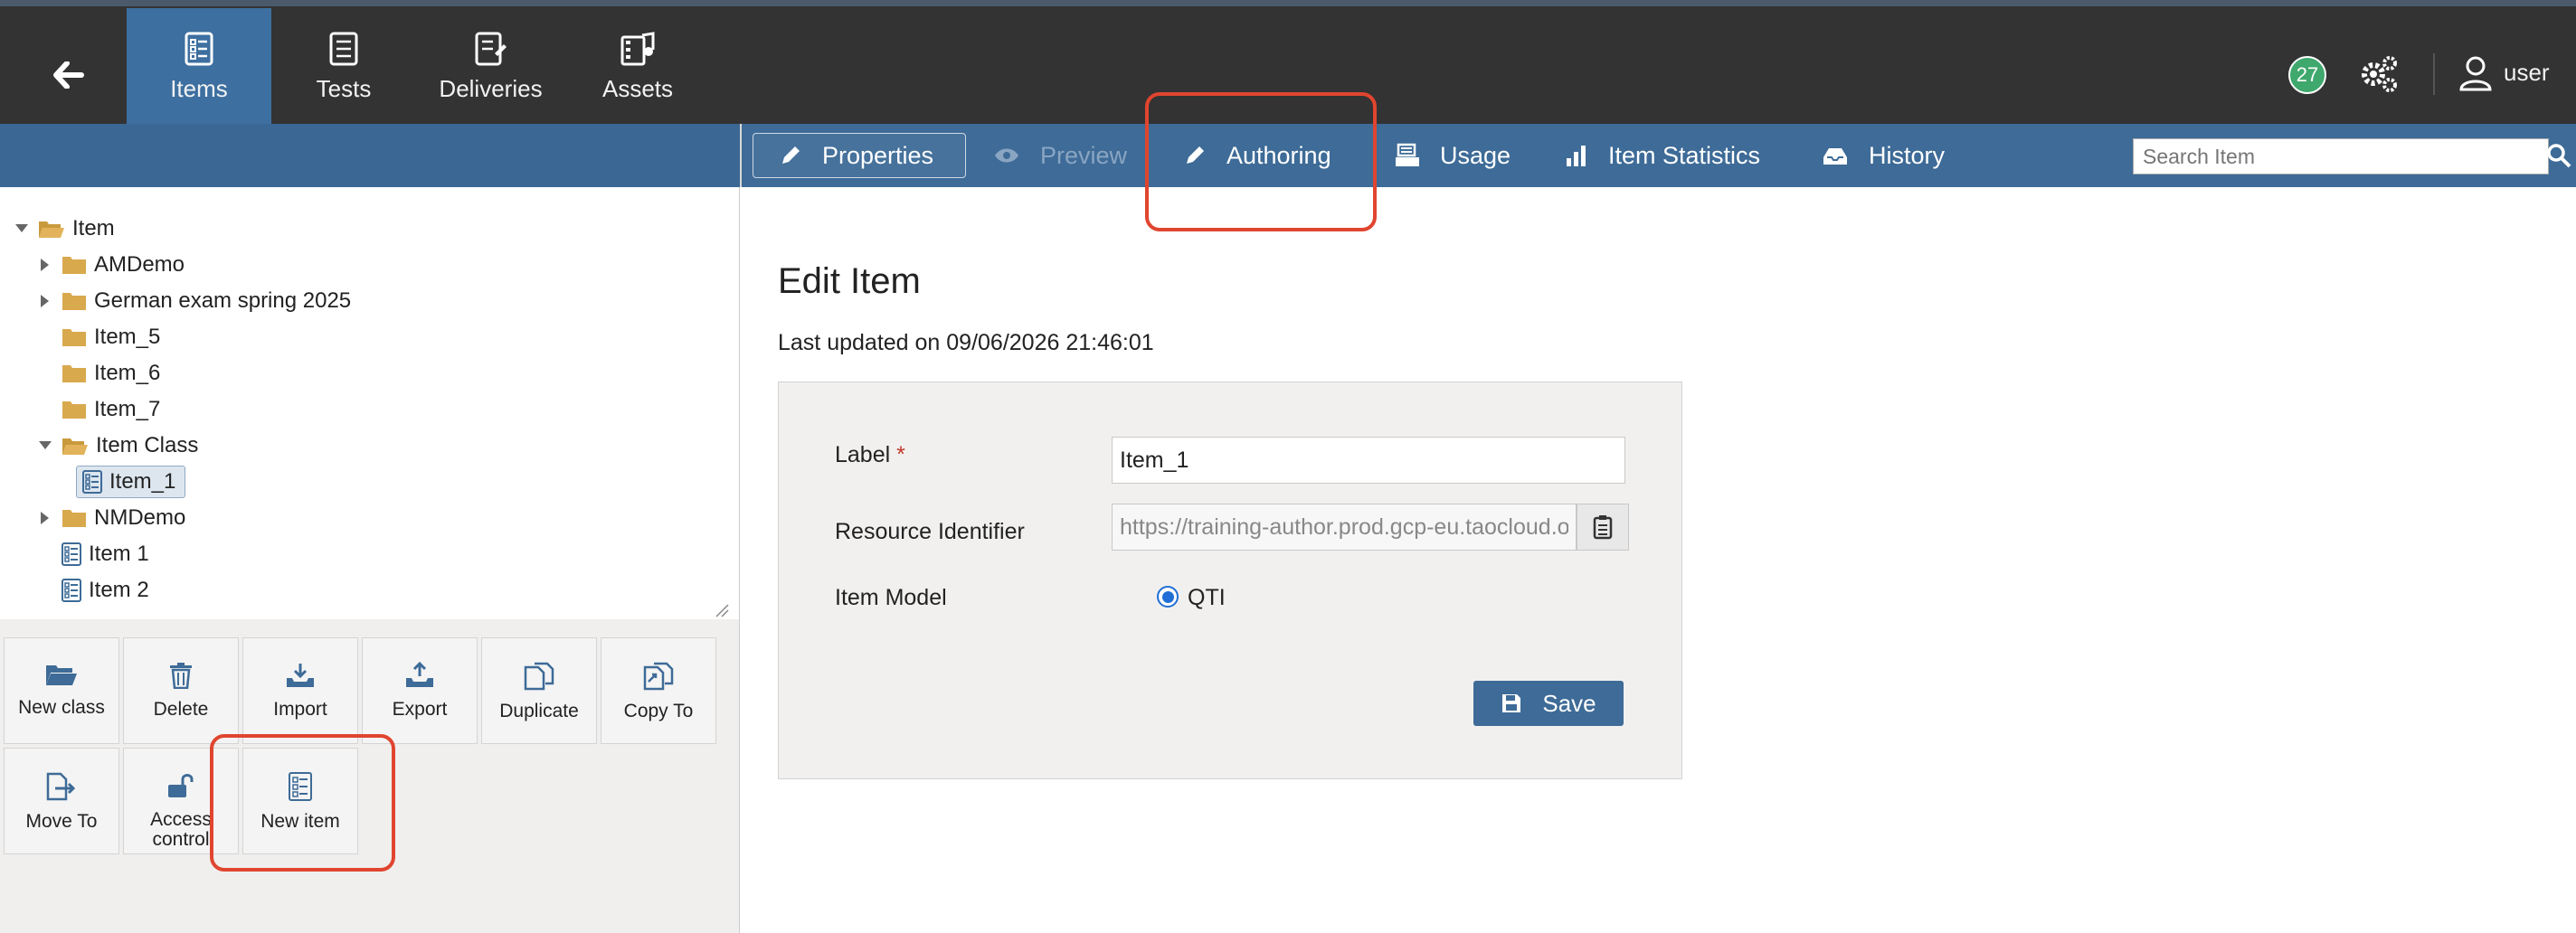 The height and width of the screenshot is (933, 2576). What do you see at coordinates (1577, 156) in the screenshot?
I see `bar-chart-icon` at bounding box center [1577, 156].